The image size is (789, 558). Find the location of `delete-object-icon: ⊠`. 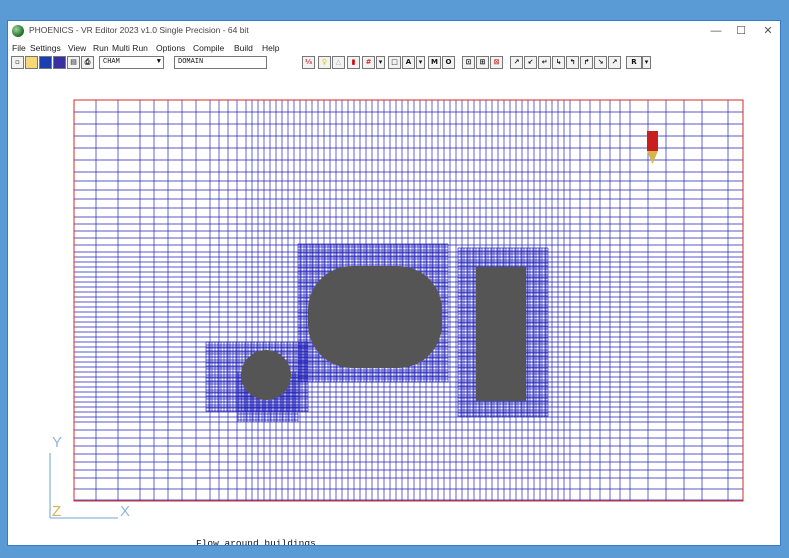

delete-object-icon: ⊠ is located at coordinates (496, 62).